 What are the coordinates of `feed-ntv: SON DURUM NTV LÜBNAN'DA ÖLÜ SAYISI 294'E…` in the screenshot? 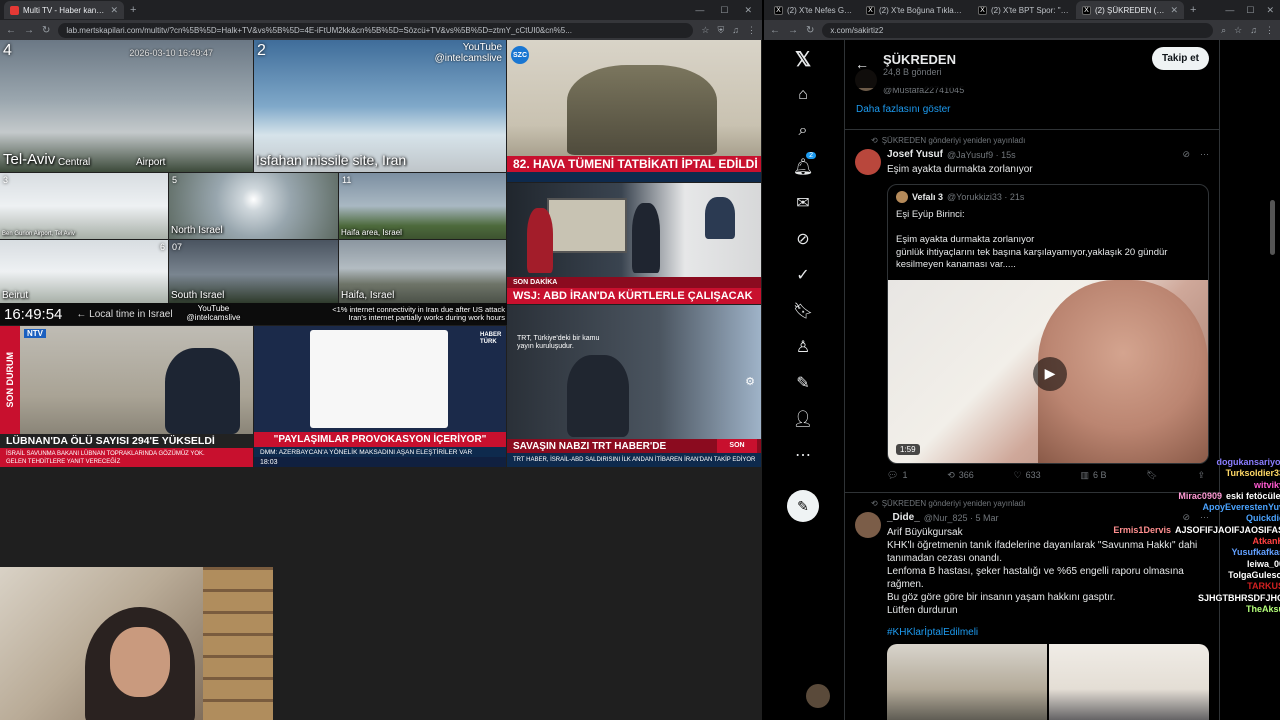 It's located at (126, 396).